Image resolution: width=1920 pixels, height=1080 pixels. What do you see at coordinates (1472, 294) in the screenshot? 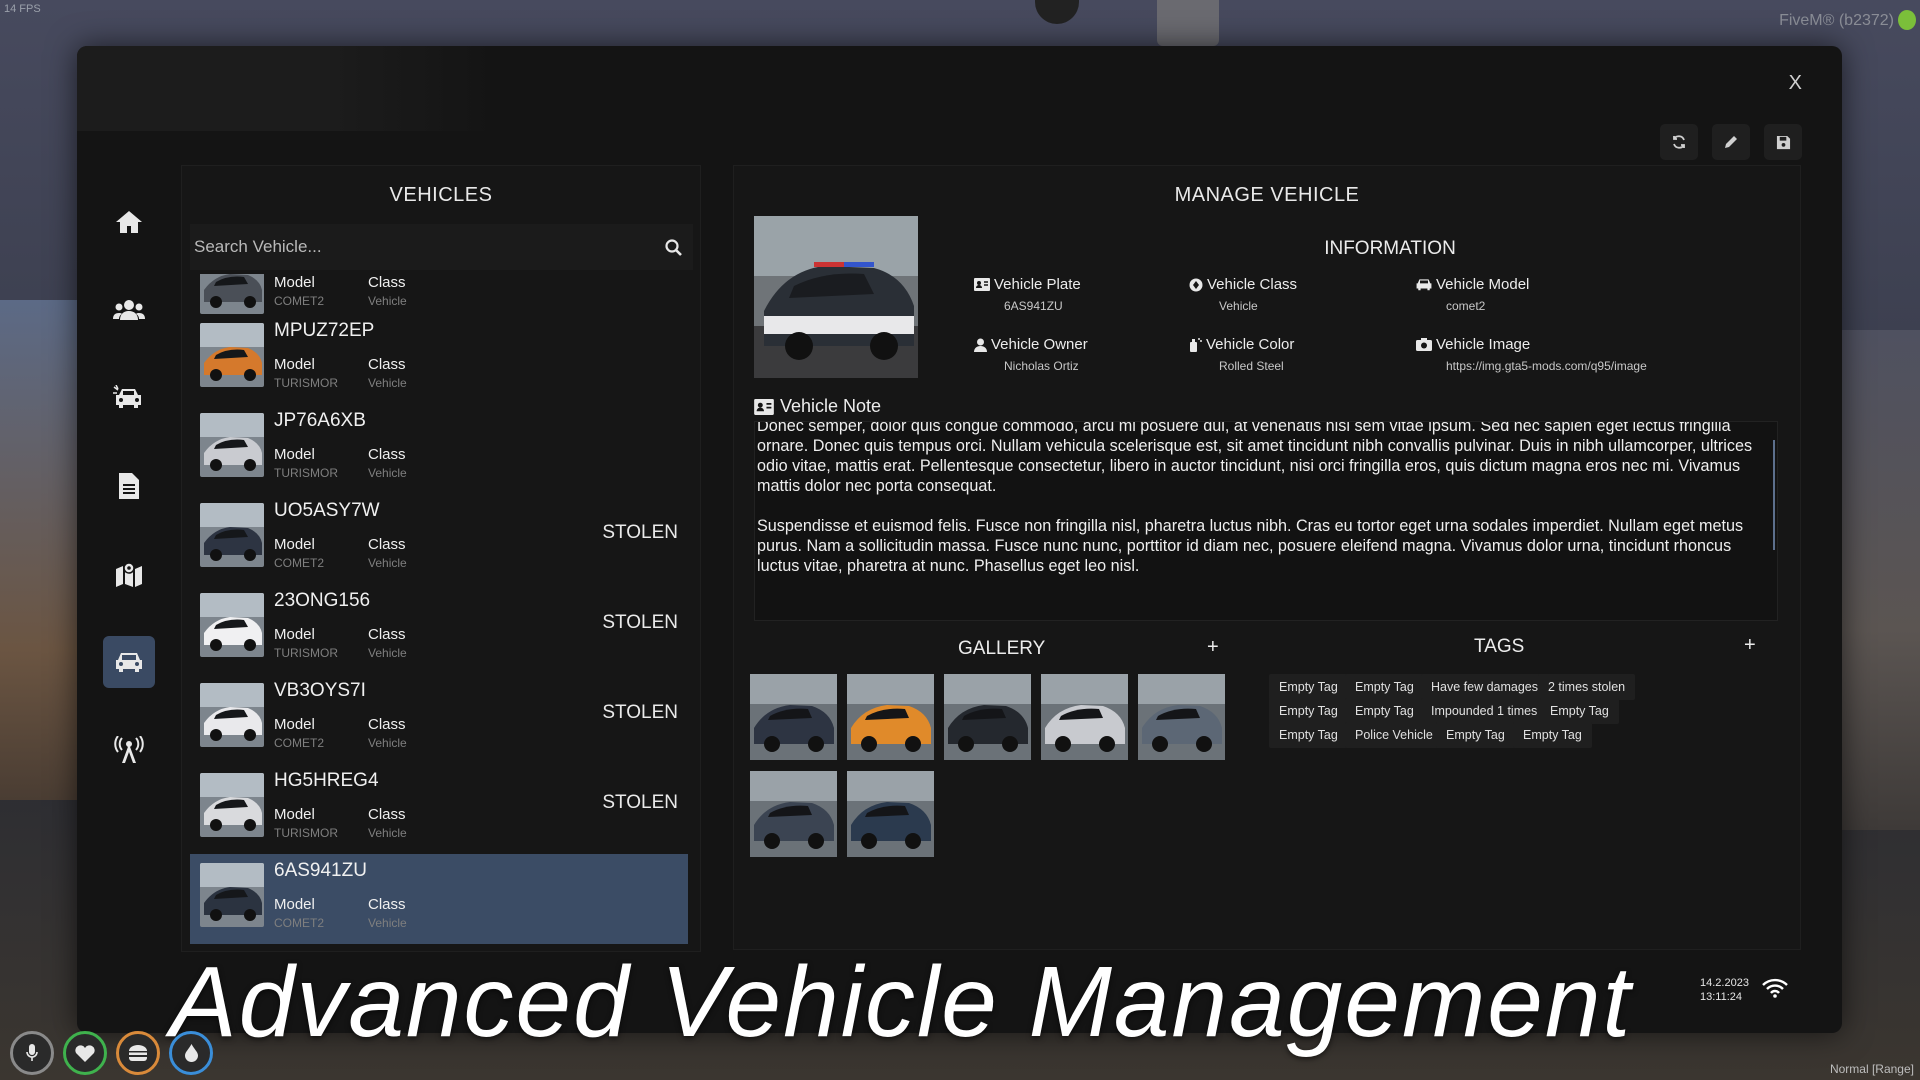
I see `info-model: Vehicle Model comet2` at bounding box center [1472, 294].